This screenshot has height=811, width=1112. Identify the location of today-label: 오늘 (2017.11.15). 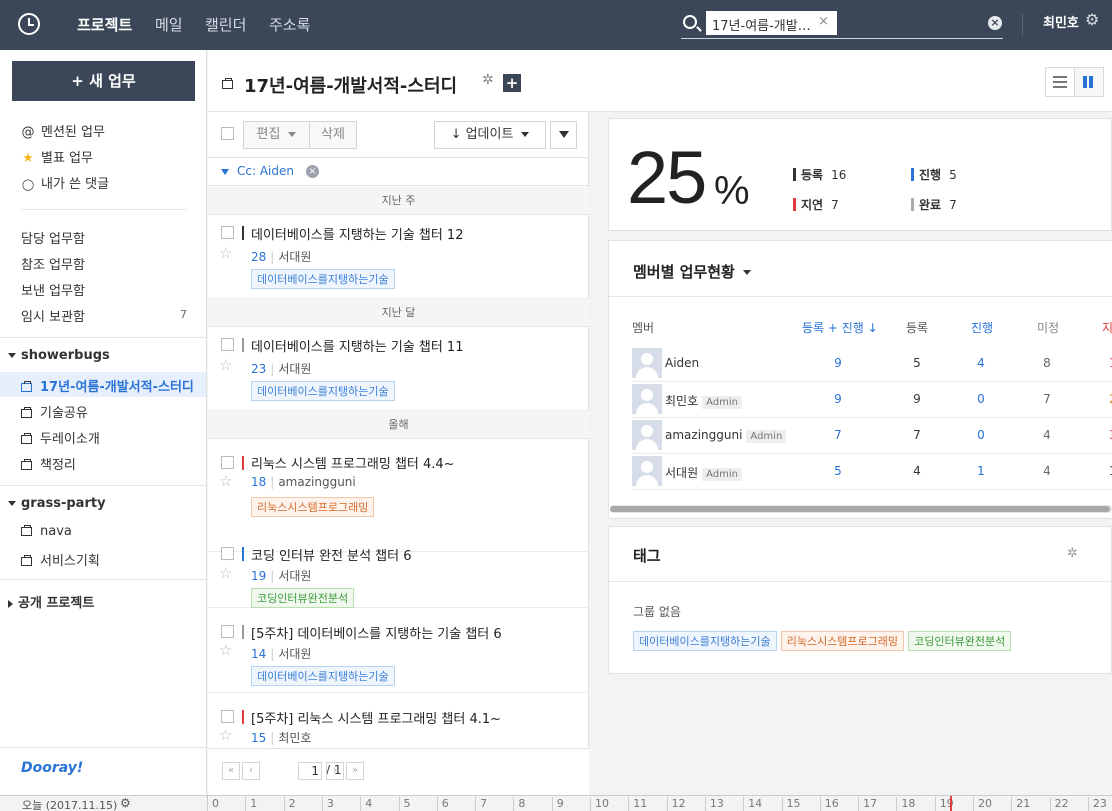
(70, 805).